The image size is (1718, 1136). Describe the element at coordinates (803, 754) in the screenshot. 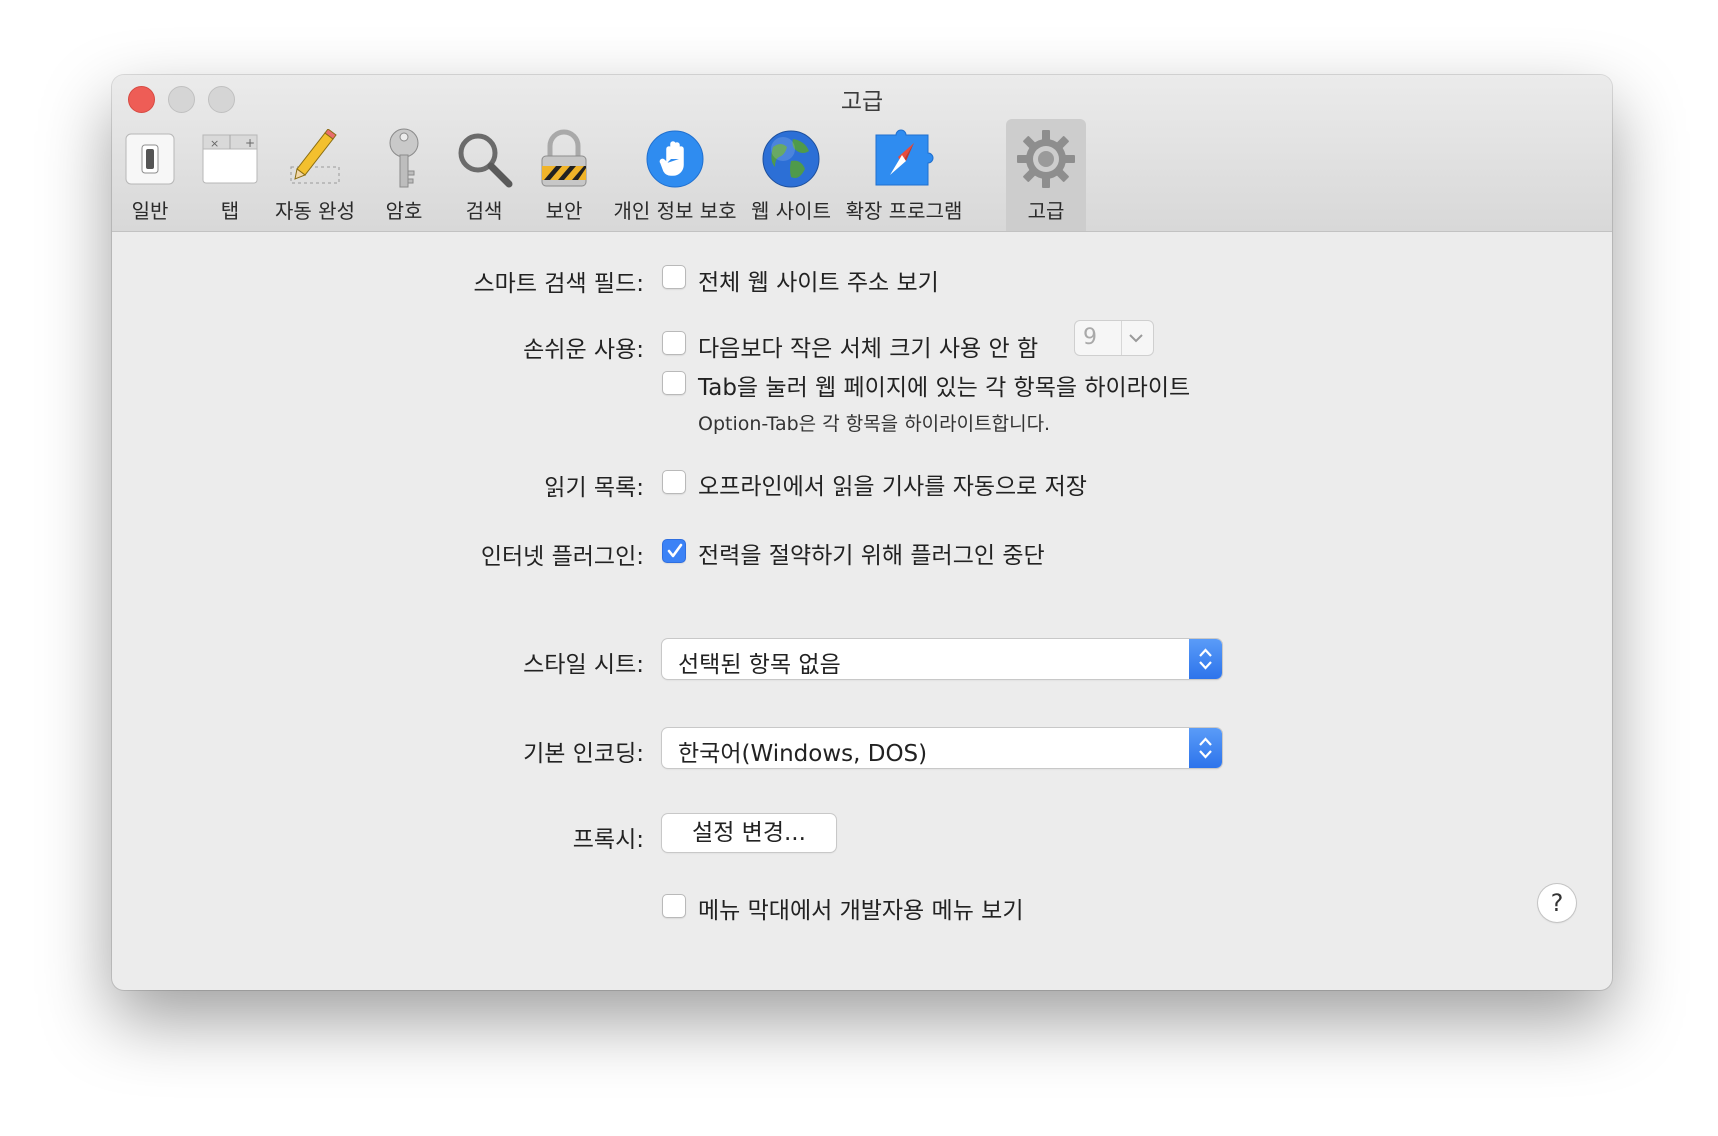

I see `encoding-value: 한국어(Windows, DOS)` at that location.